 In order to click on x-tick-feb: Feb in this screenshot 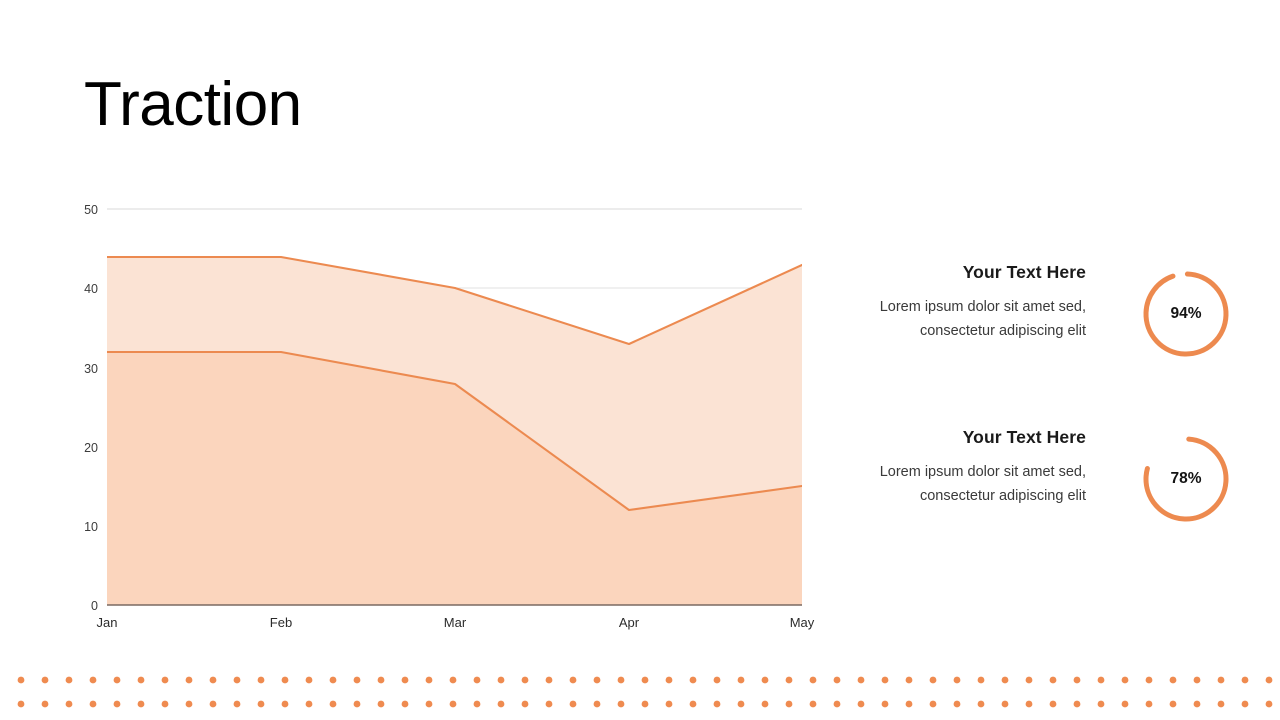, I will do `click(281, 622)`.